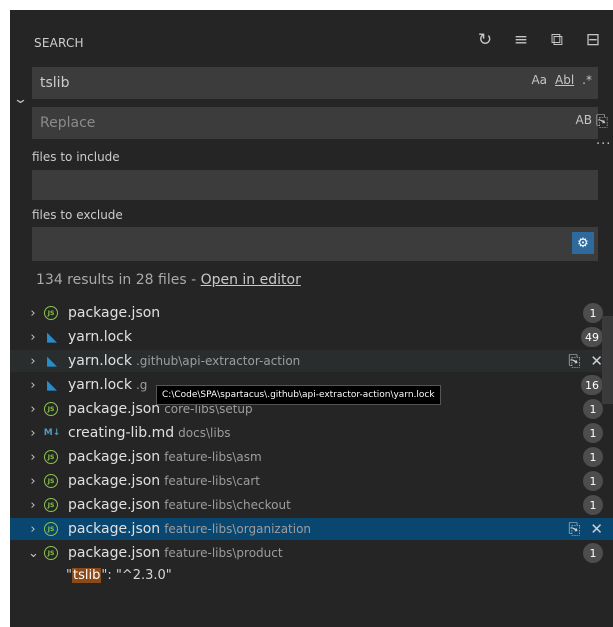 The width and height of the screenshot is (613, 627). I want to click on result-file-row: › JS package.json 1, so click(311, 313).